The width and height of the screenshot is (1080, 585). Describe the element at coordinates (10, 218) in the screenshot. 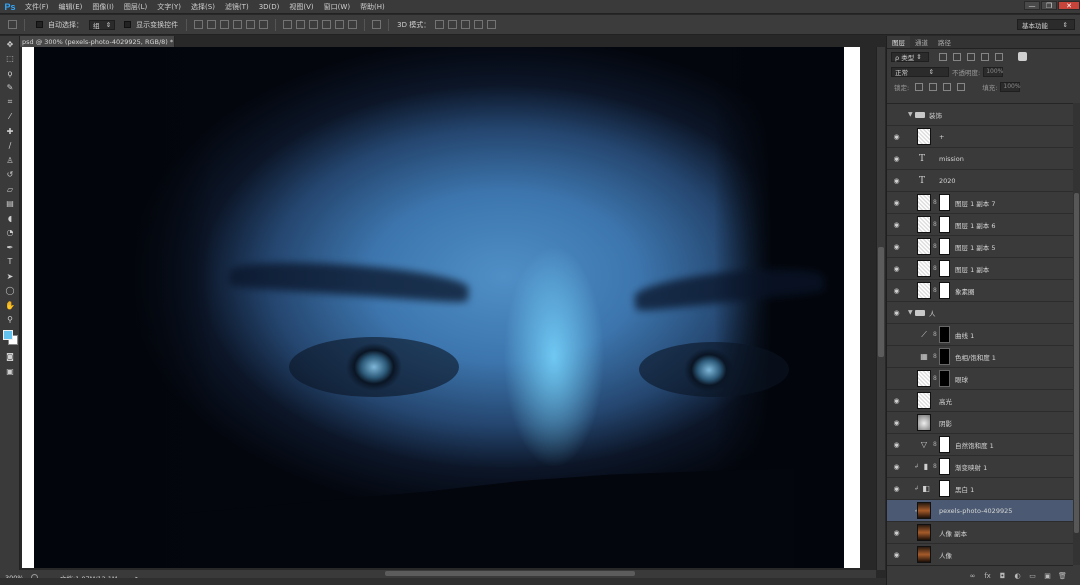

I see `blur-tool-icon: ◖` at that location.